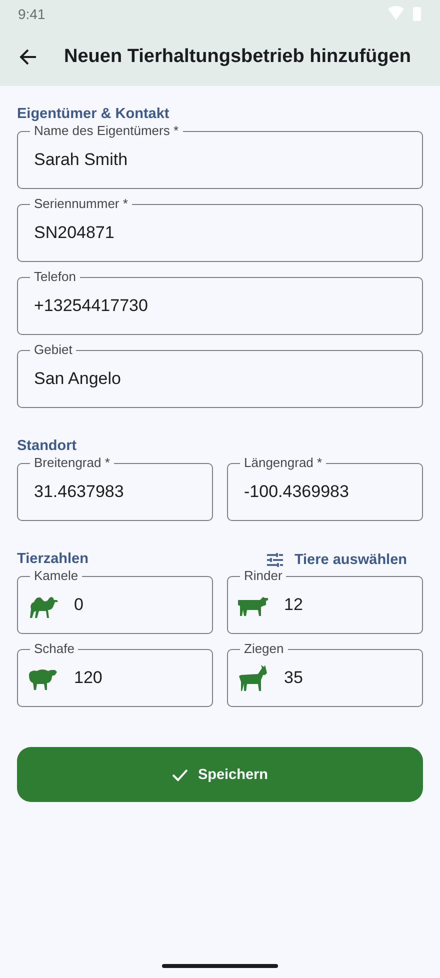  What do you see at coordinates (405, 14) in the screenshot?
I see `status-icons` at bounding box center [405, 14].